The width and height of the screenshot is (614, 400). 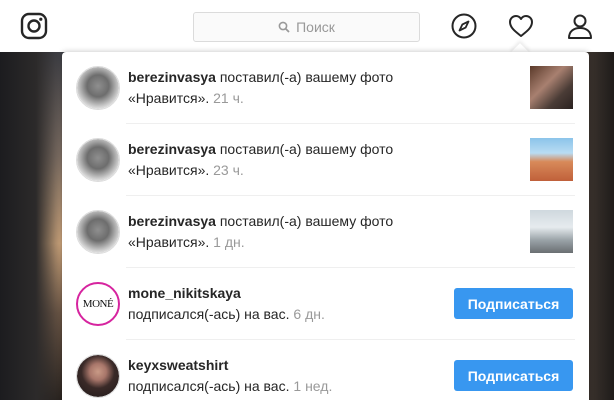 I want to click on notification-time: 23 ч., so click(x=228, y=170).